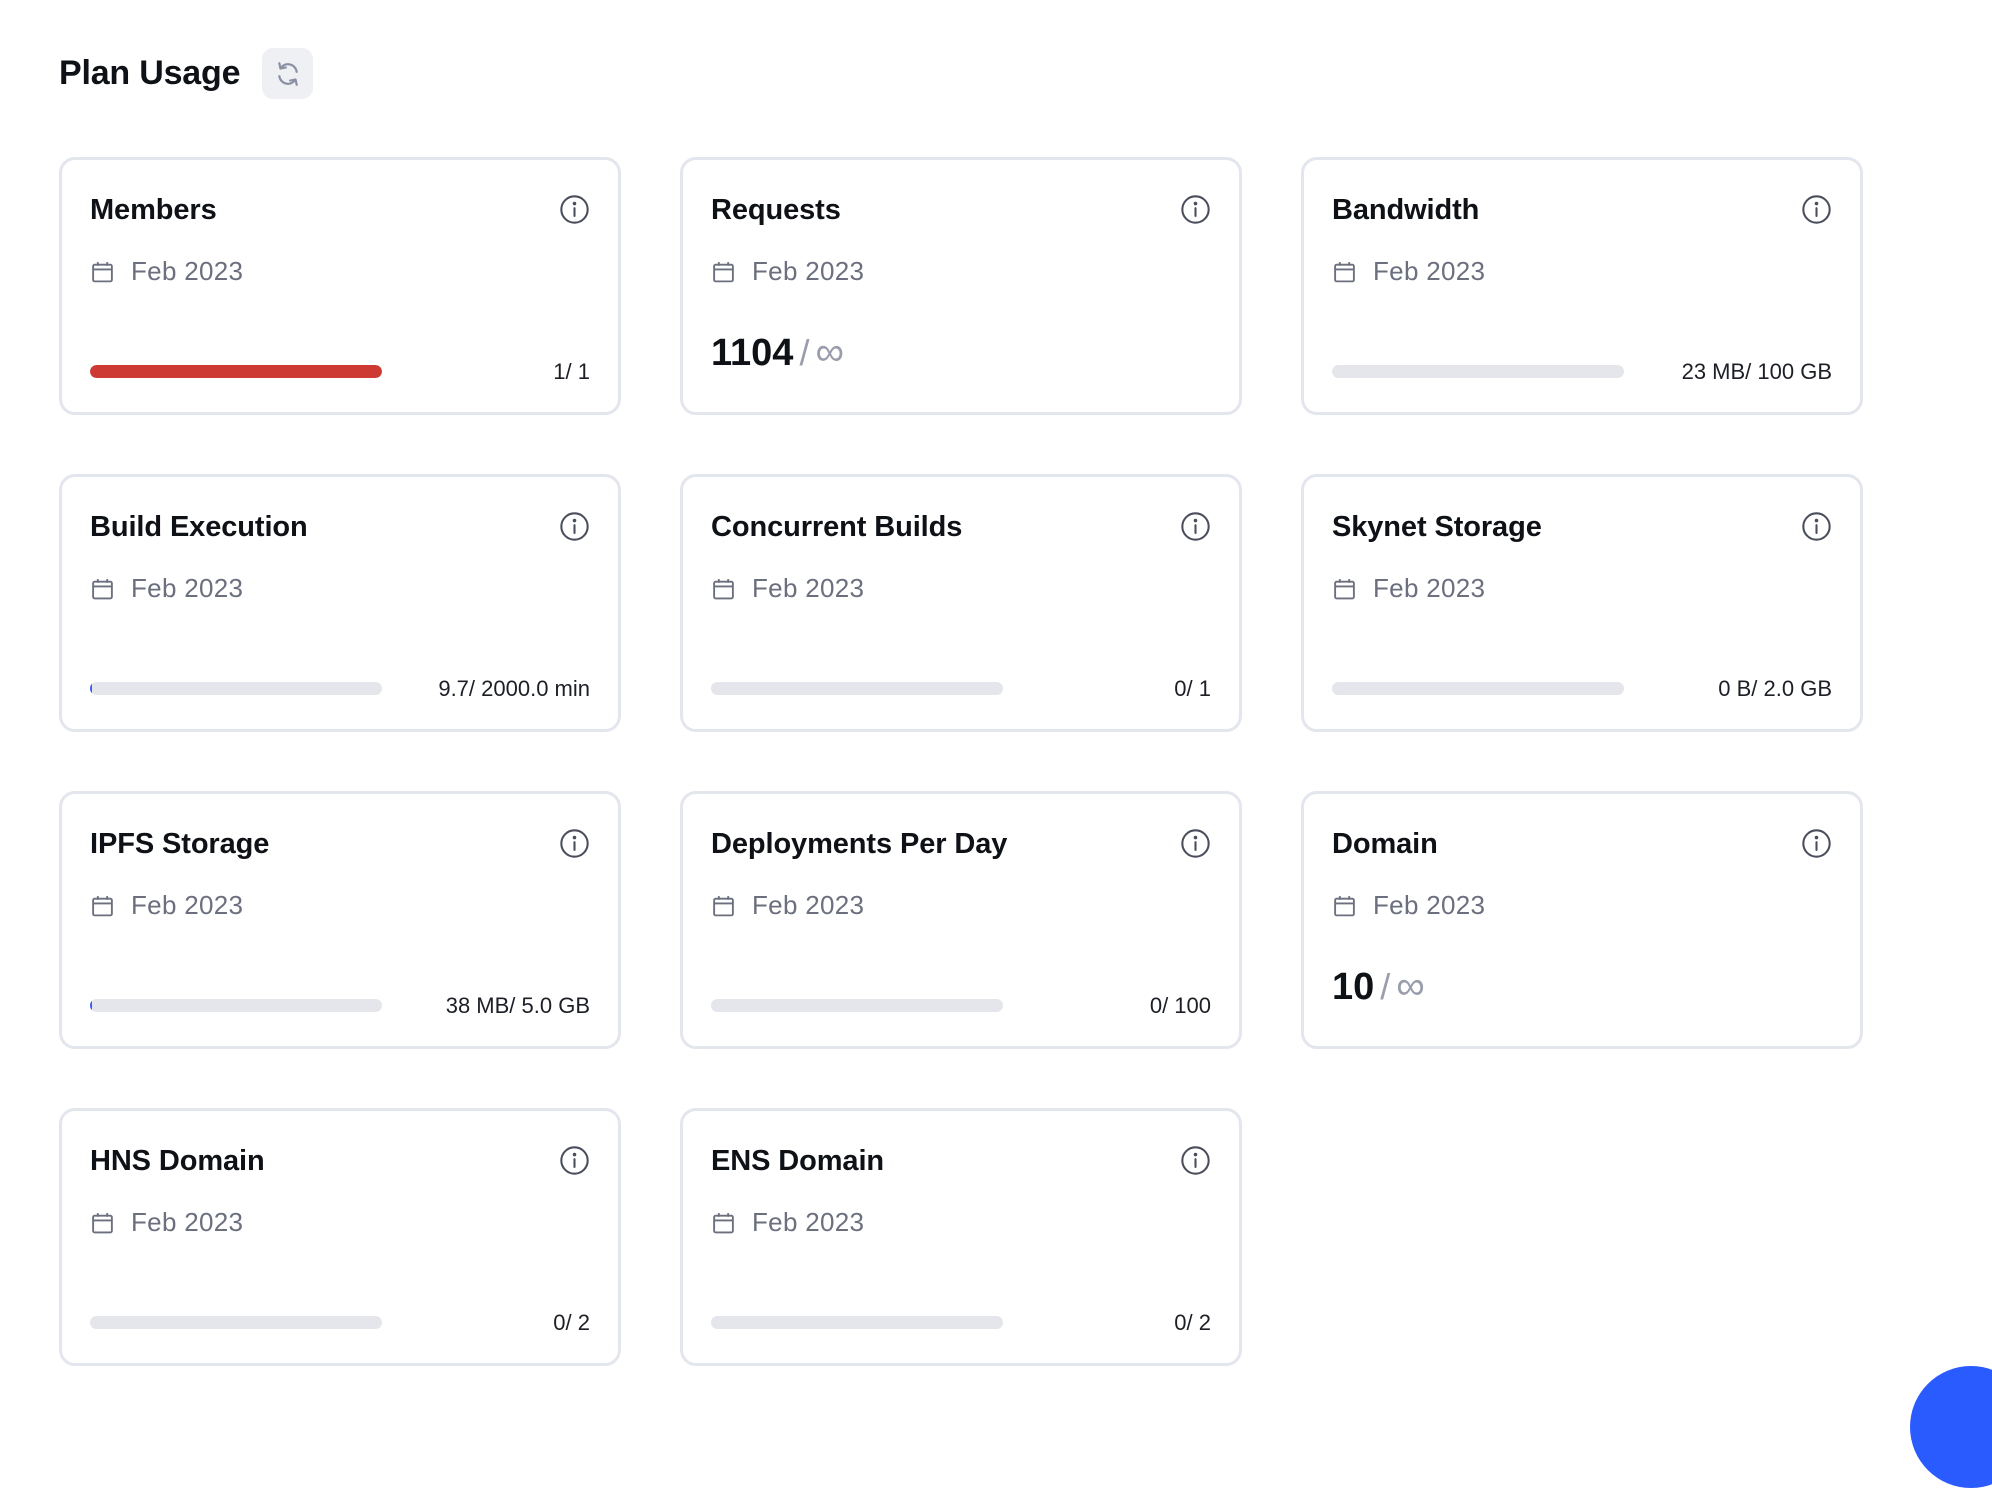 Image resolution: width=1992 pixels, height=1488 pixels. I want to click on usage-value: 0 B/ 2.0 GB, so click(1775, 688).